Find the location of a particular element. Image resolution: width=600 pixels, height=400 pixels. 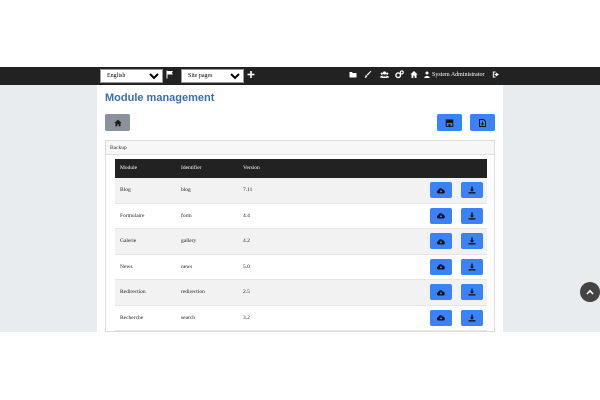

language-select: English is located at coordinates (131, 76).